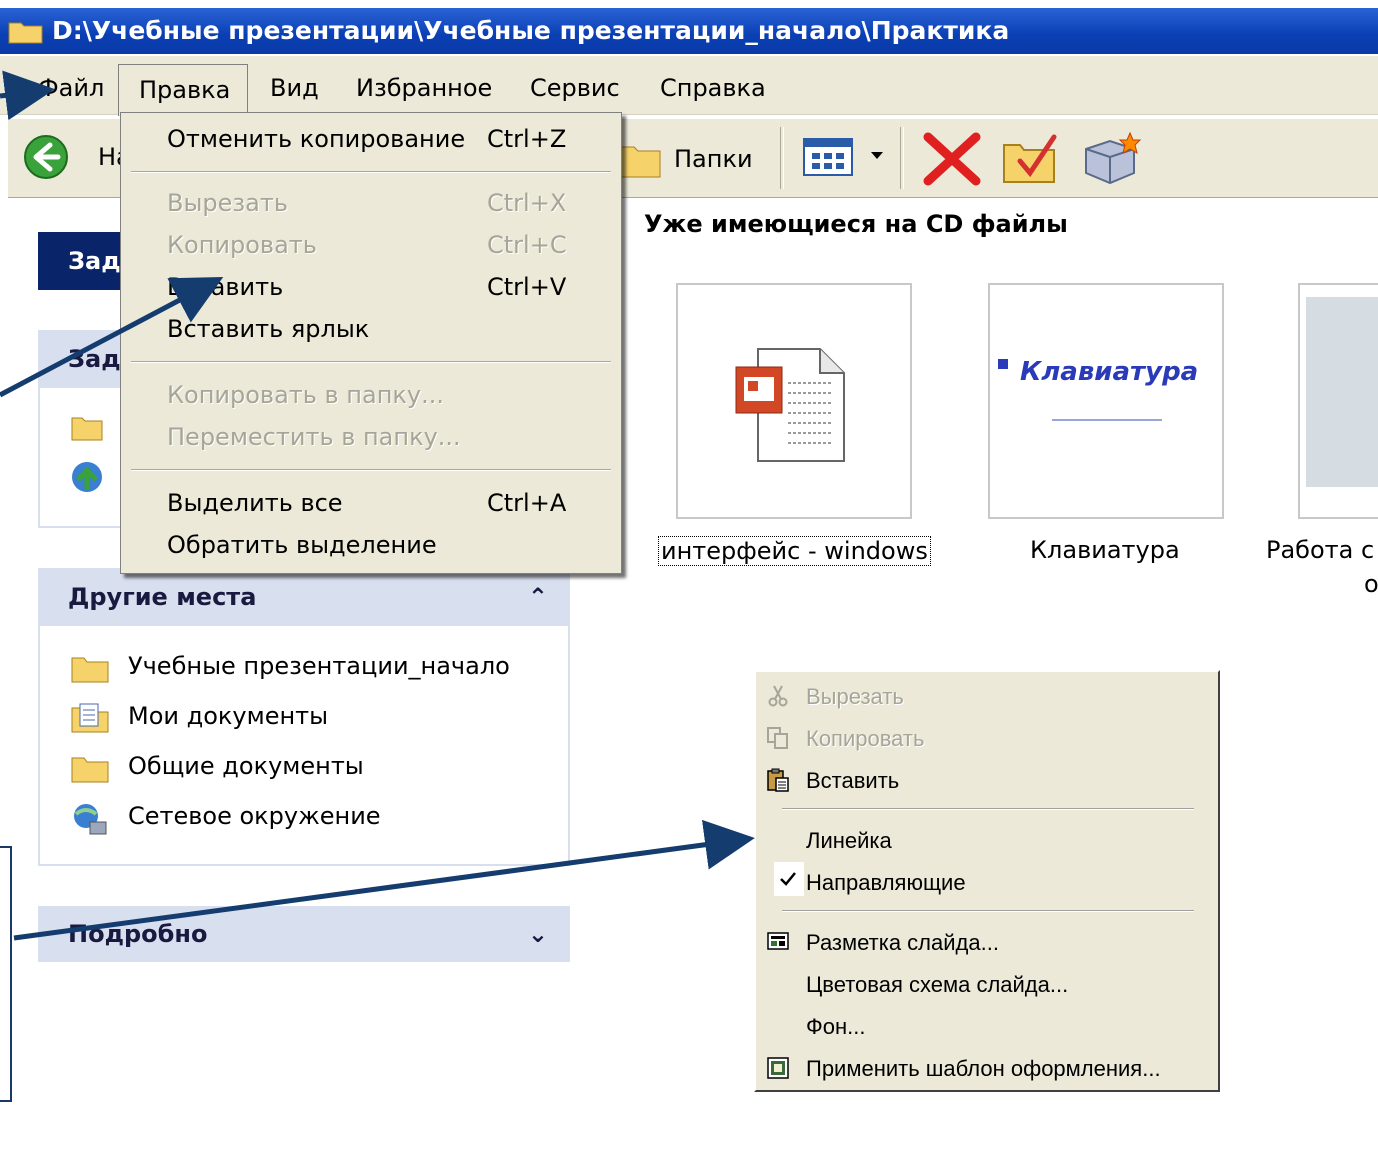 This screenshot has height=1150, width=1378. Describe the element at coordinates (316, 139) in the screenshot. I see `menu-undo: Отменить копирование` at that location.